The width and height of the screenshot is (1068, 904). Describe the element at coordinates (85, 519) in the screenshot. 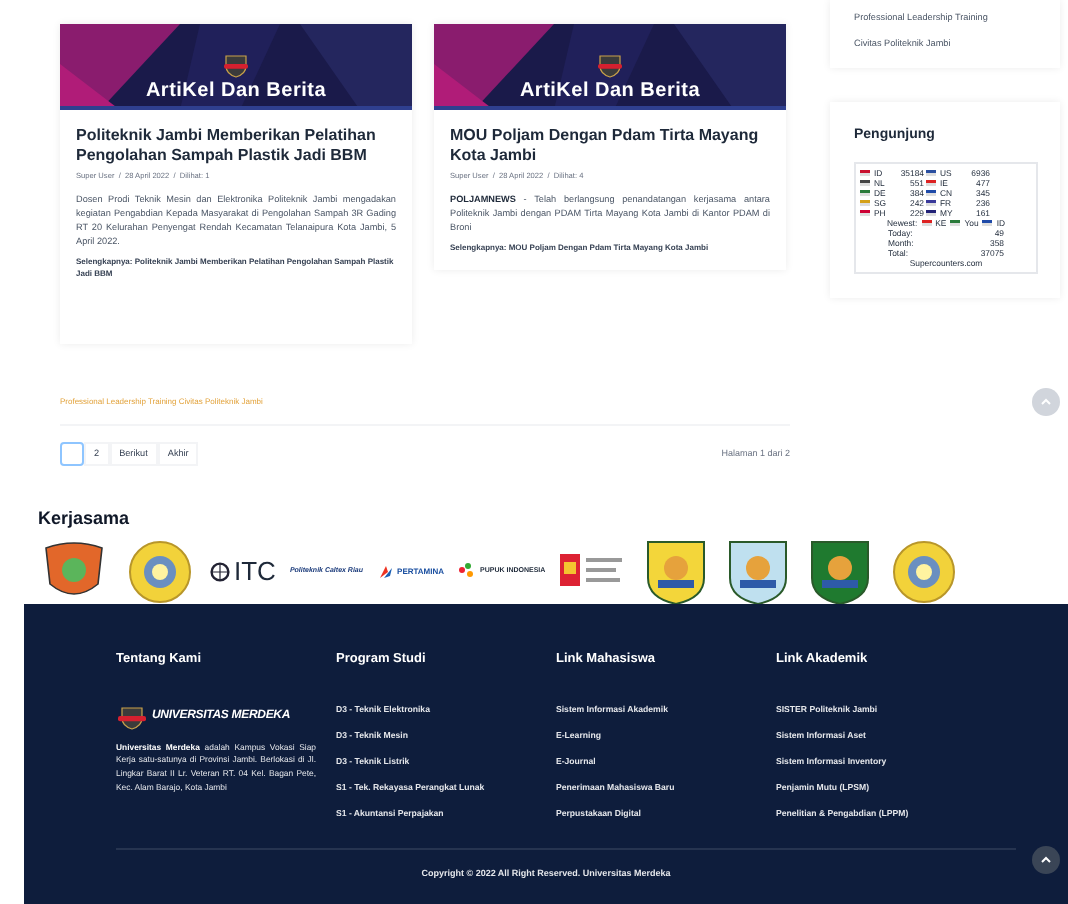

I see `section-title: Kerjasama` at that location.